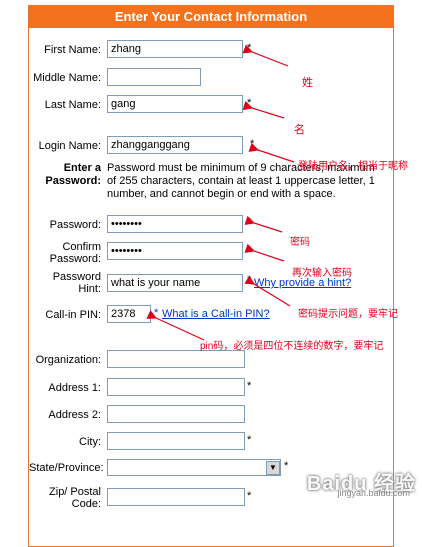 The height and width of the screenshot is (547, 422). I want to click on annotation-given-name: 名, so click(299, 130).